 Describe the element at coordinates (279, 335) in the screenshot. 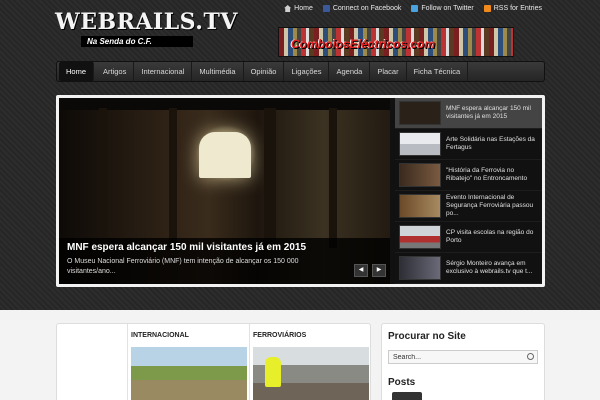

I see `category-title-ferroviarios: FERROVIÁRIOS` at that location.